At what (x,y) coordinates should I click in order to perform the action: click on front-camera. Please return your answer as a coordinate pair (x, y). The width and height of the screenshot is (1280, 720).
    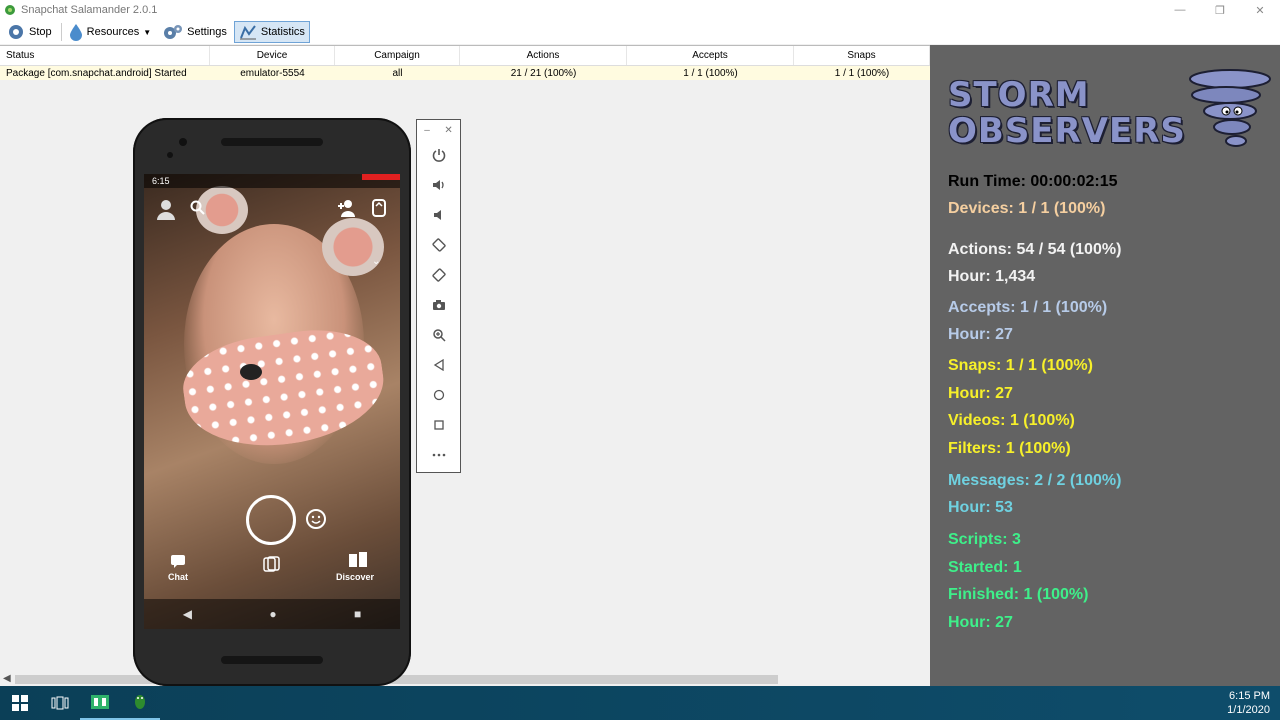
    Looking at the image, I should click on (183, 142).